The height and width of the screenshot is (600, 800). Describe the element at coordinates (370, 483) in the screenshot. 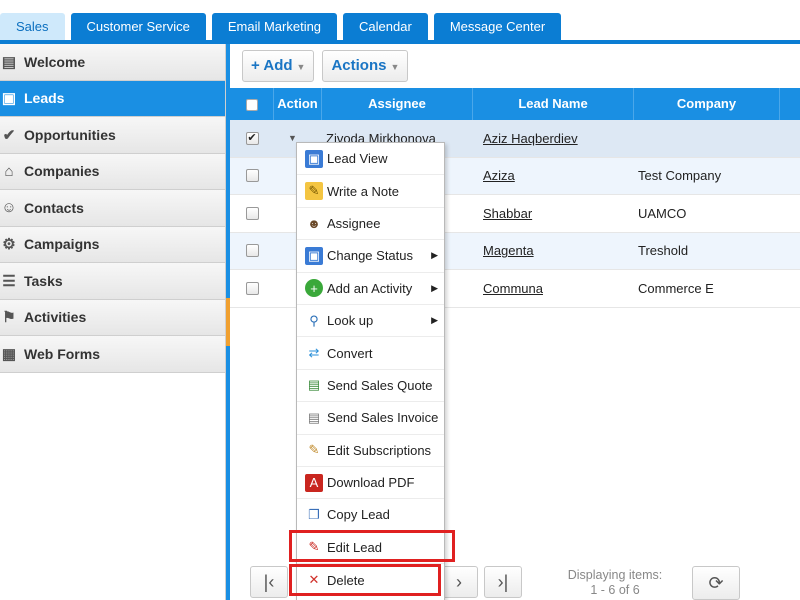

I see `menu-item-download-pdf: A Download PDF` at that location.